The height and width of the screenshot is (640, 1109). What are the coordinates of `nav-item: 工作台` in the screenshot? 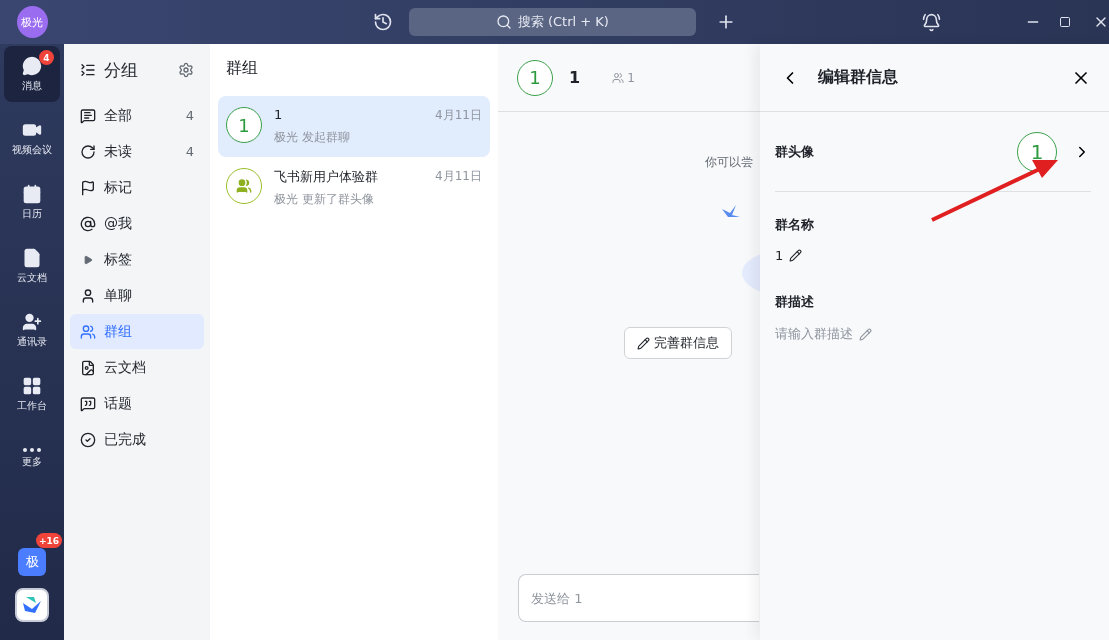 It's located at (32, 394).